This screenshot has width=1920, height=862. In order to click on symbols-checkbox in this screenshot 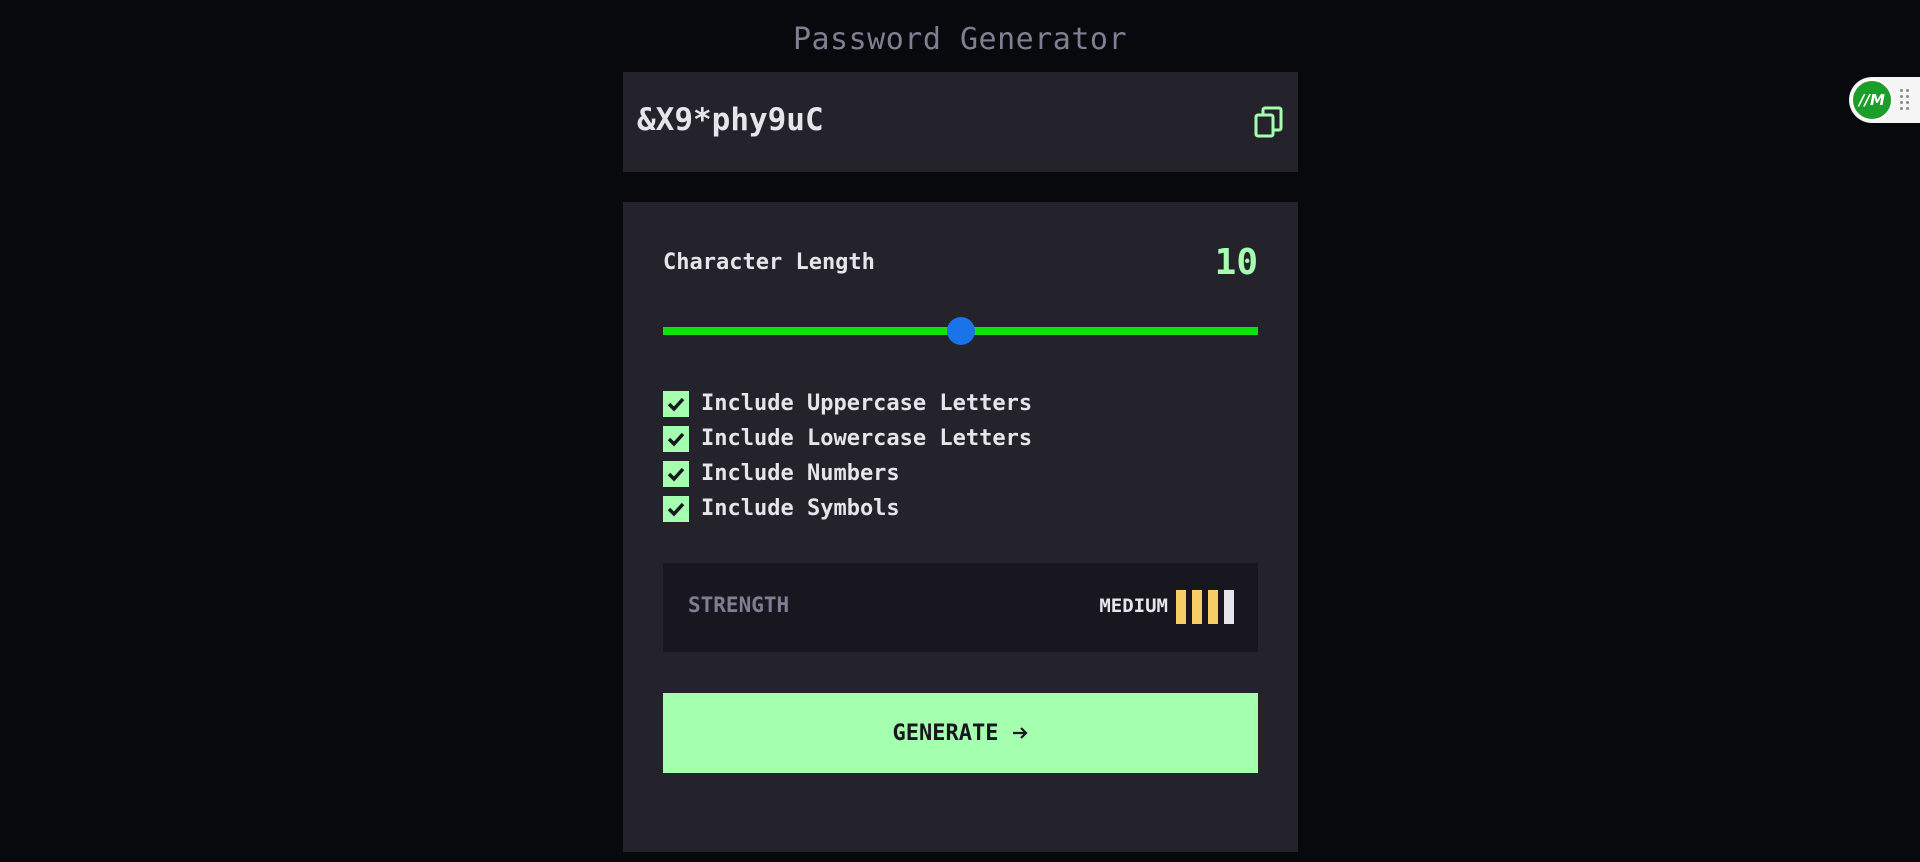, I will do `click(676, 508)`.